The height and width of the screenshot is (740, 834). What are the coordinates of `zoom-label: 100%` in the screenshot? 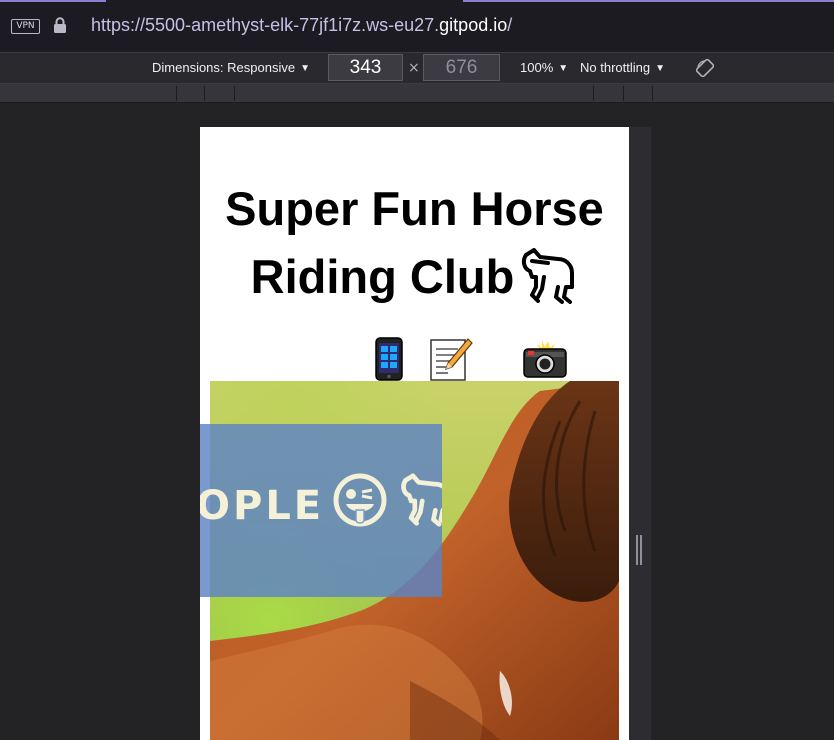 It's located at (537, 67).